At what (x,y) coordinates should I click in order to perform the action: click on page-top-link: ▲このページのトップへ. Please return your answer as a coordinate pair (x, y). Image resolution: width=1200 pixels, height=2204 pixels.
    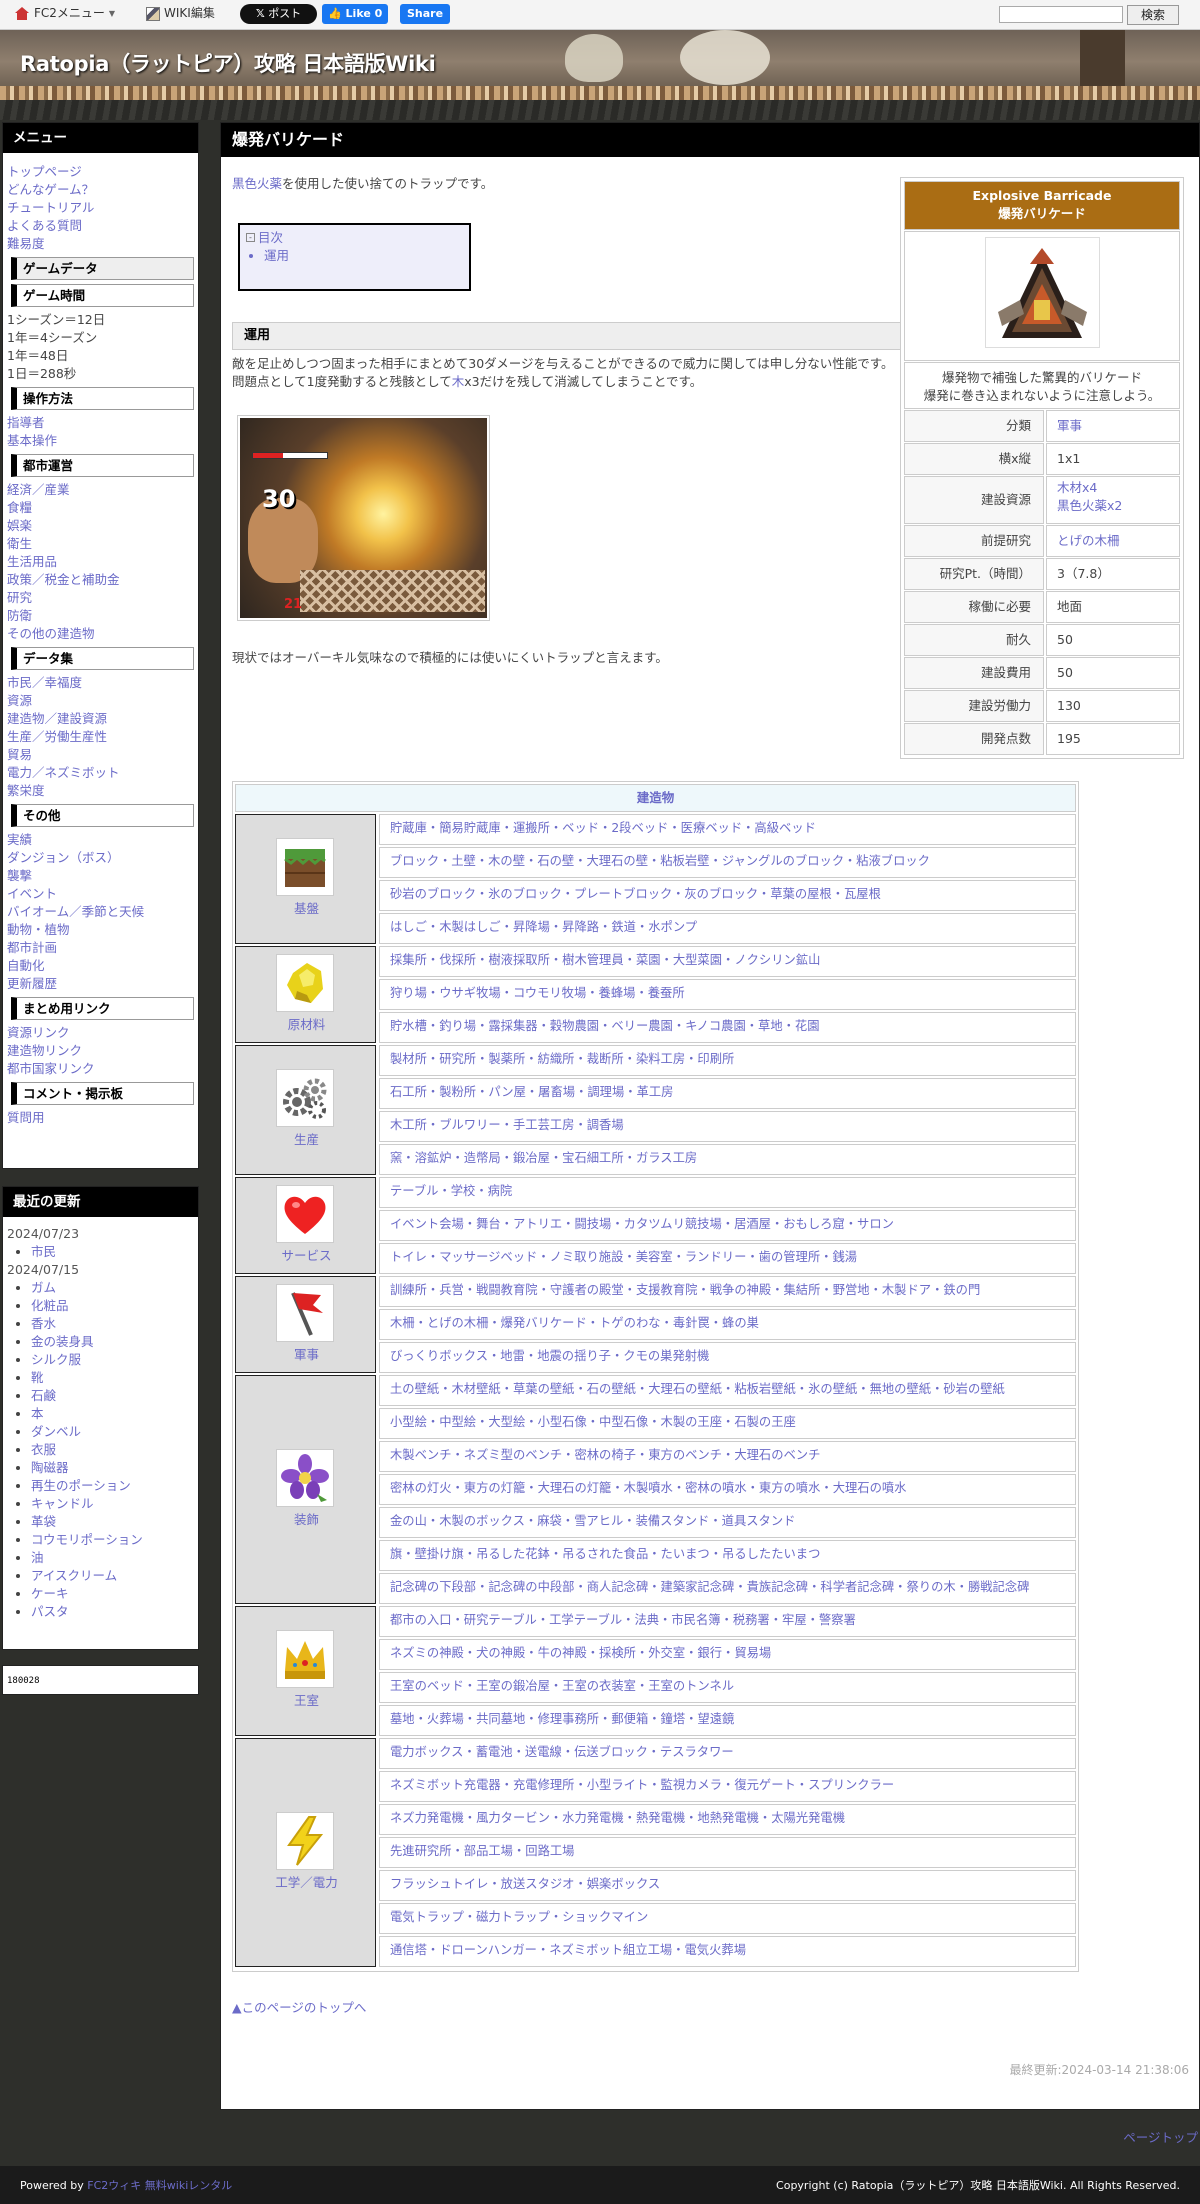
    Looking at the image, I should click on (299, 2008).